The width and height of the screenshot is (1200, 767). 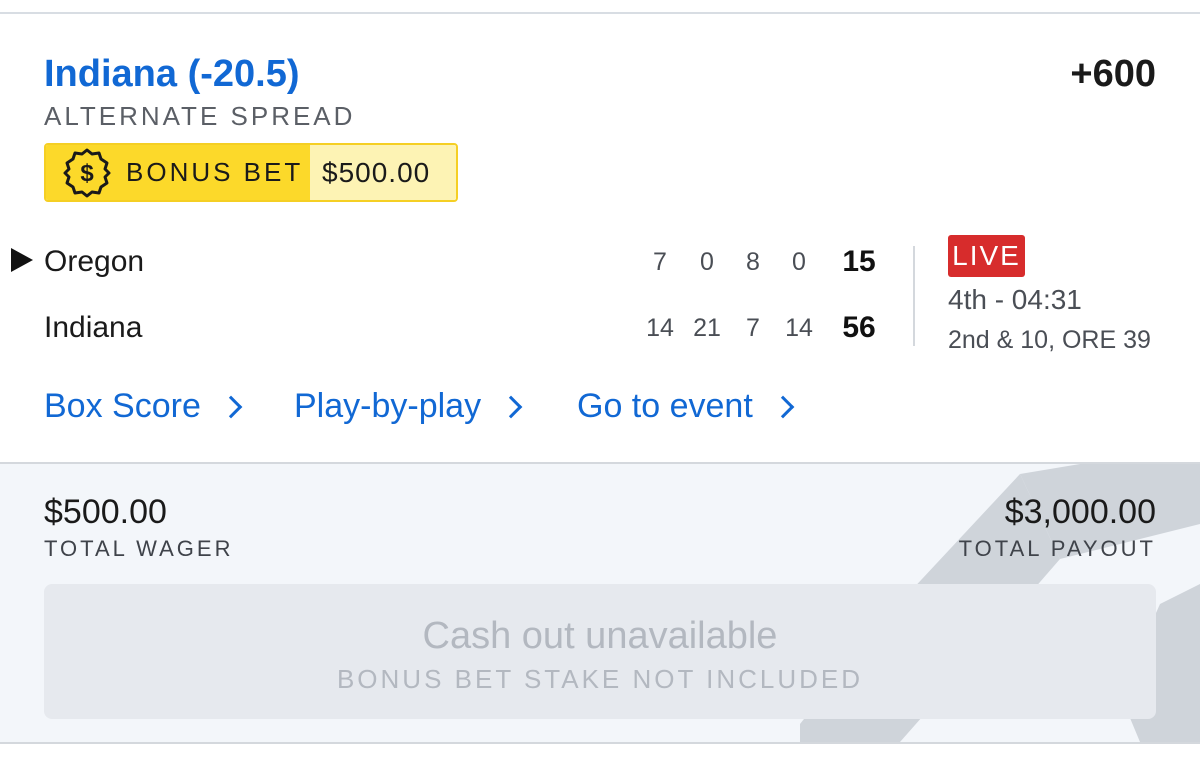 I want to click on top-separator, so click(x=600, y=7).